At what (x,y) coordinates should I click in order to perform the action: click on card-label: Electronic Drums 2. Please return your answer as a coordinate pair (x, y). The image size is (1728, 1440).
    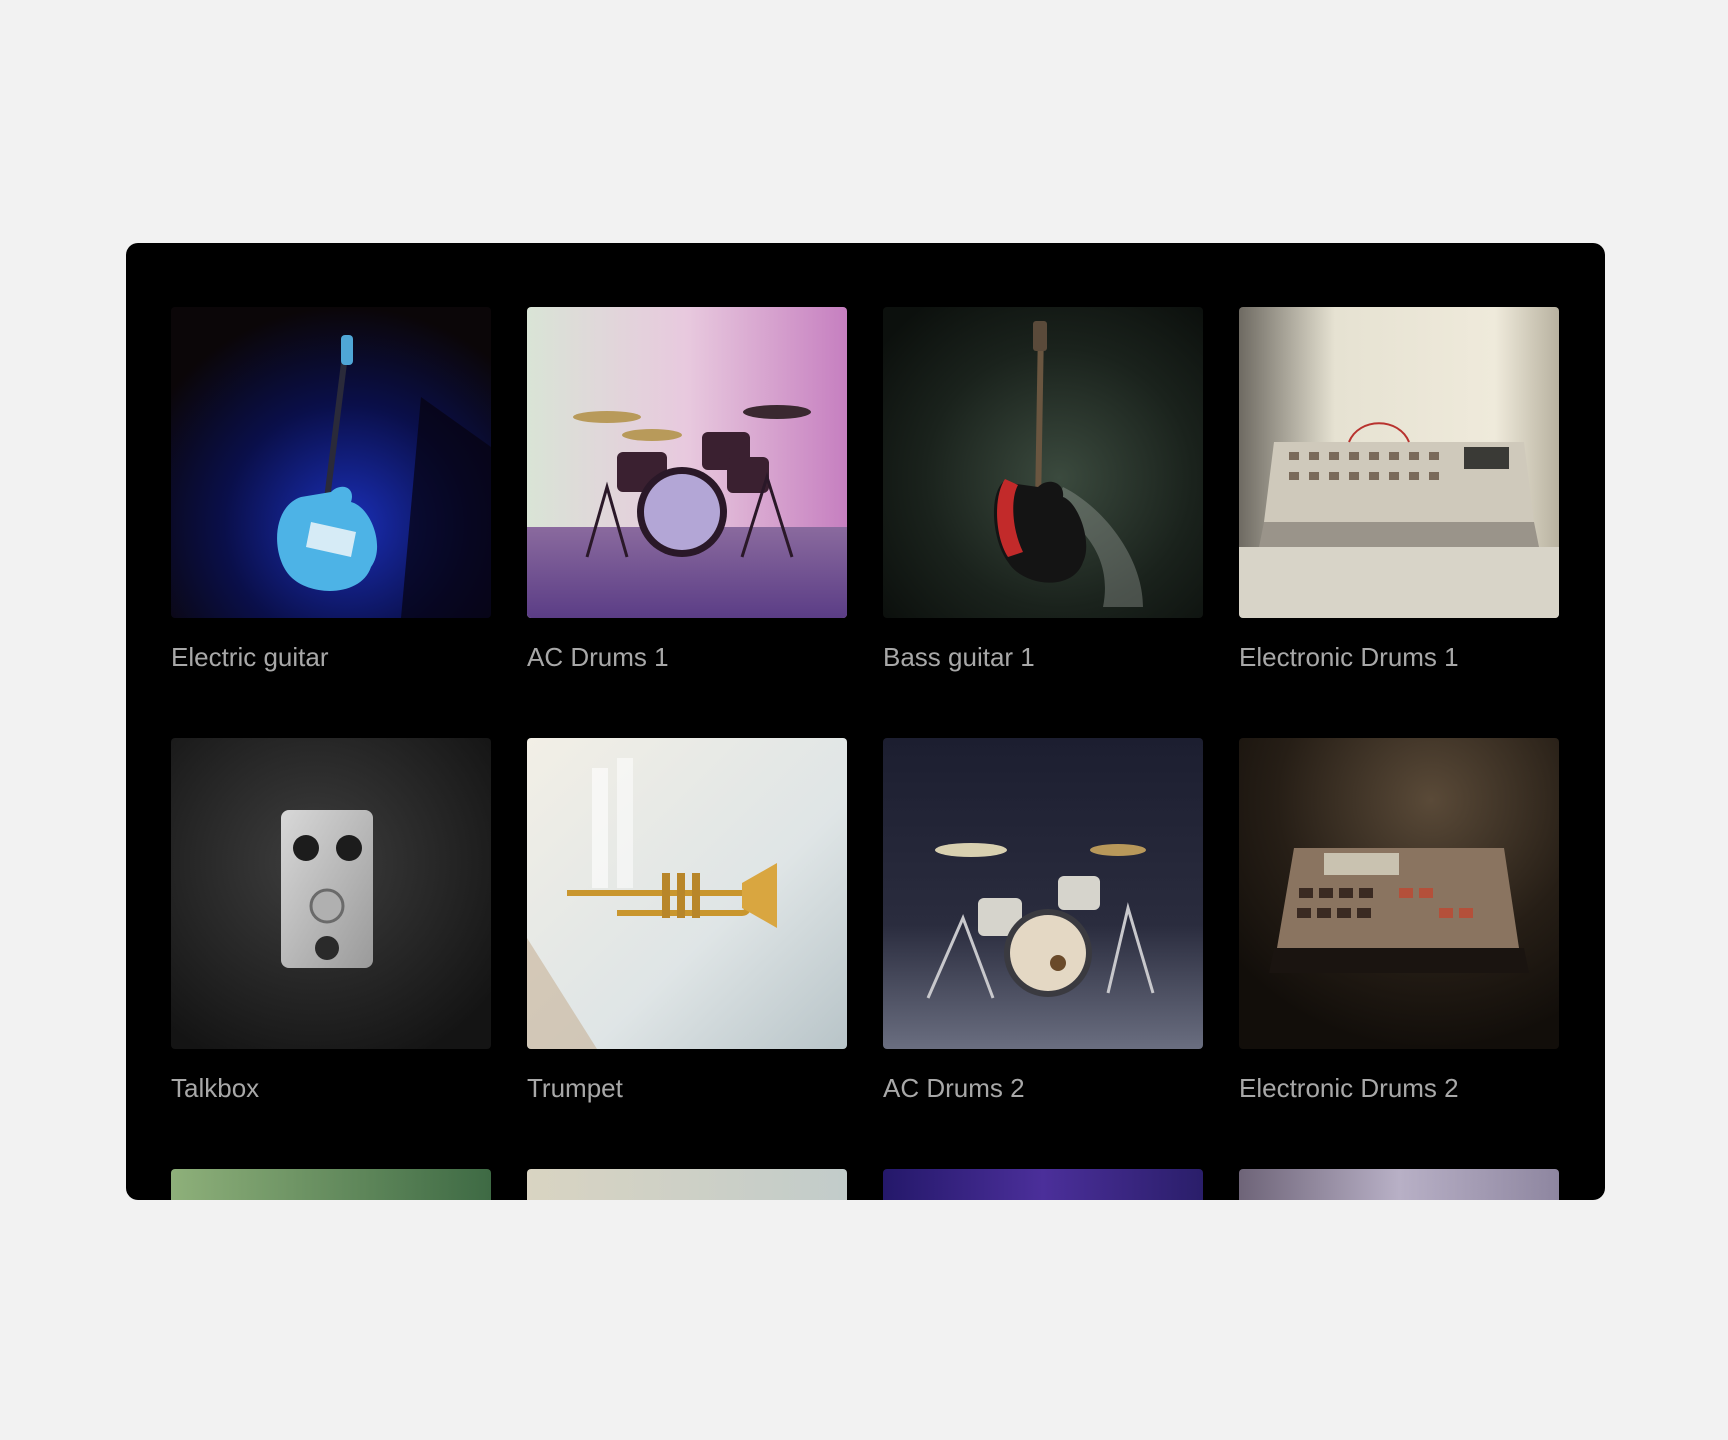
    Looking at the image, I should click on (1349, 1088).